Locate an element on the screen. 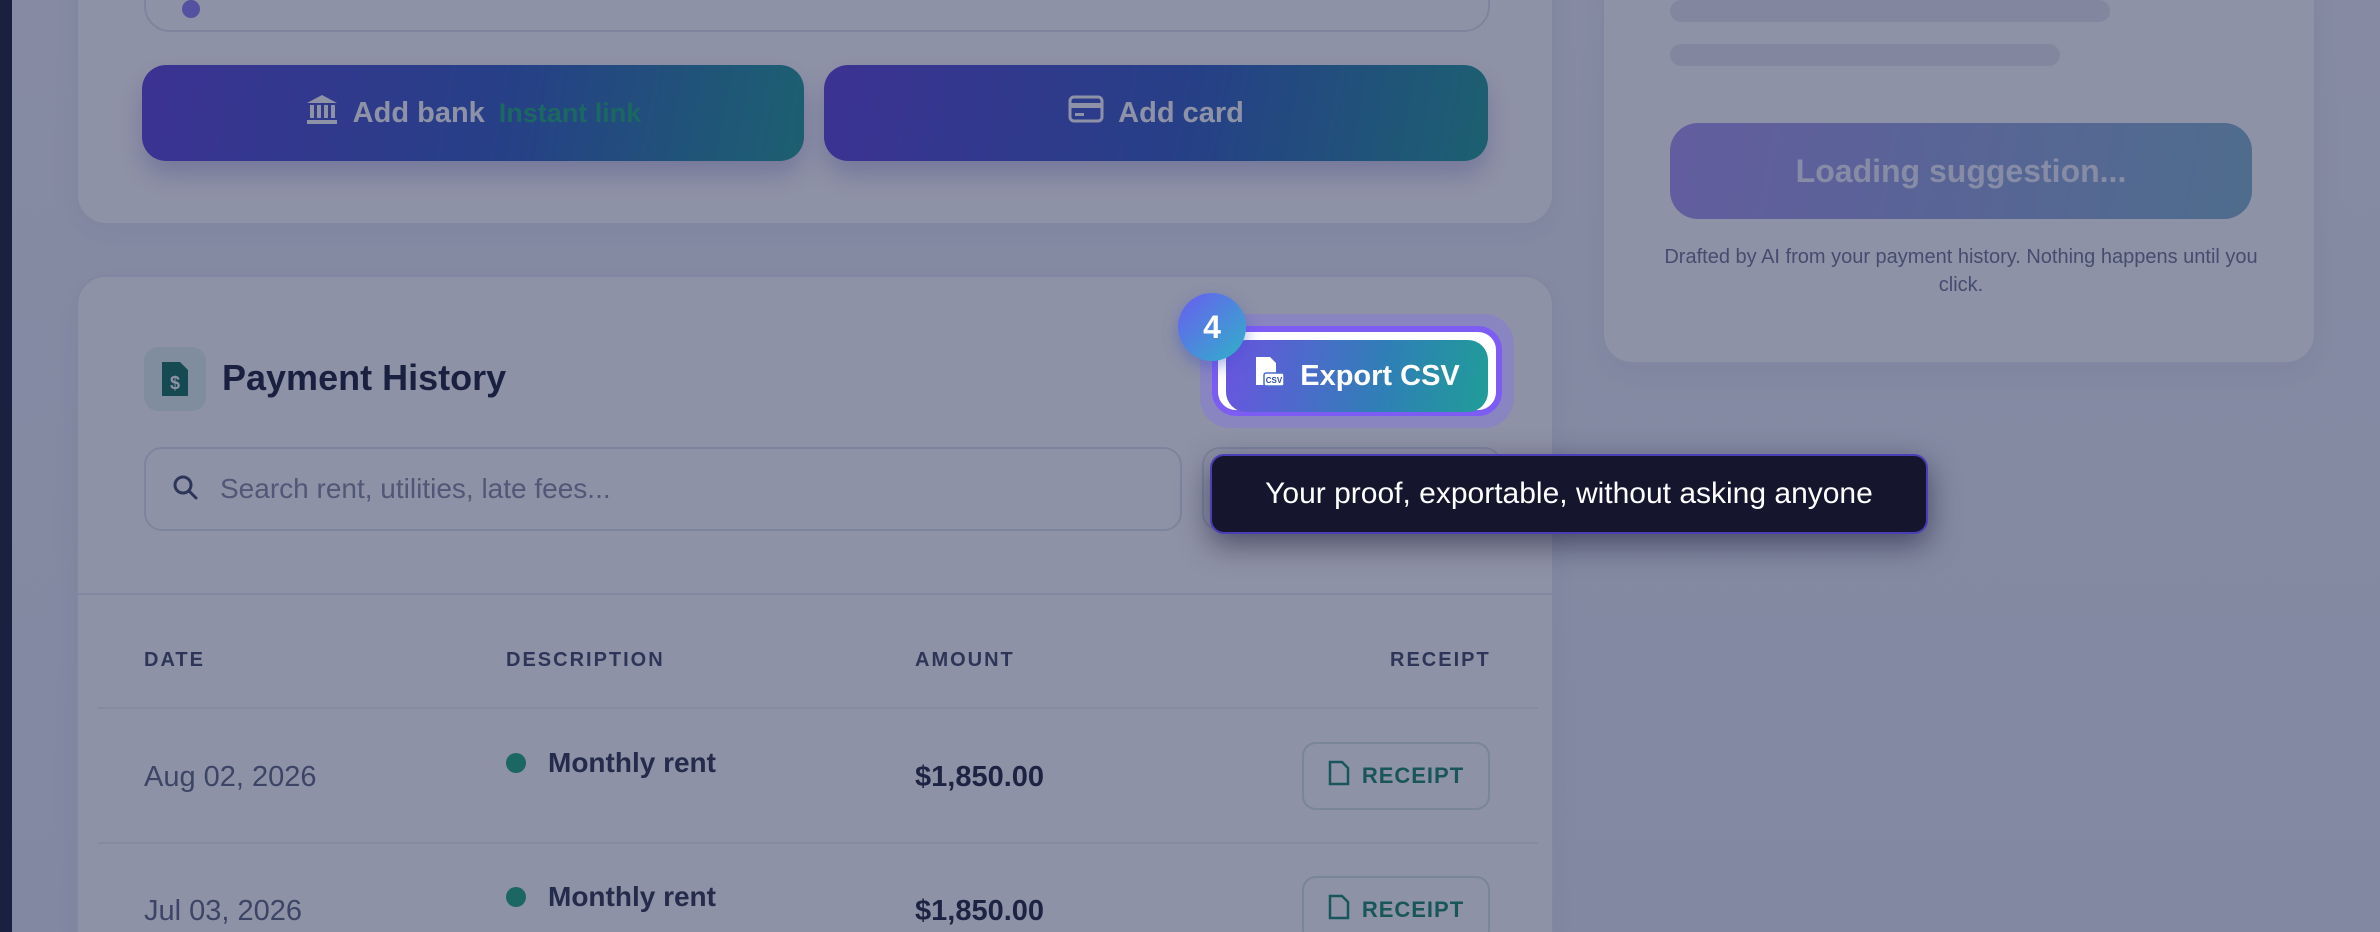 This screenshot has width=2380, height=932. search-icon is located at coordinates (185, 489).